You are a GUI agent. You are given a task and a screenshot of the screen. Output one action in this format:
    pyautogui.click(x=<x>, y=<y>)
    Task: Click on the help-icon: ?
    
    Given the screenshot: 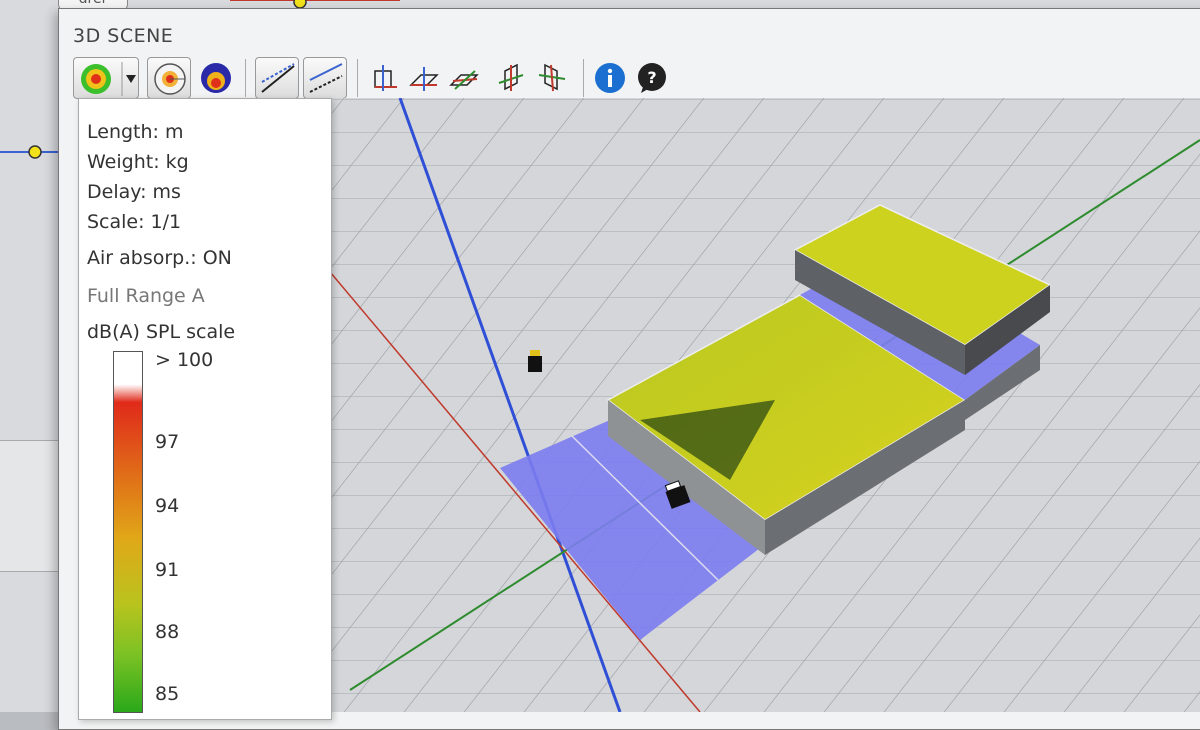 What is the action you would take?
    pyautogui.click(x=652, y=78)
    